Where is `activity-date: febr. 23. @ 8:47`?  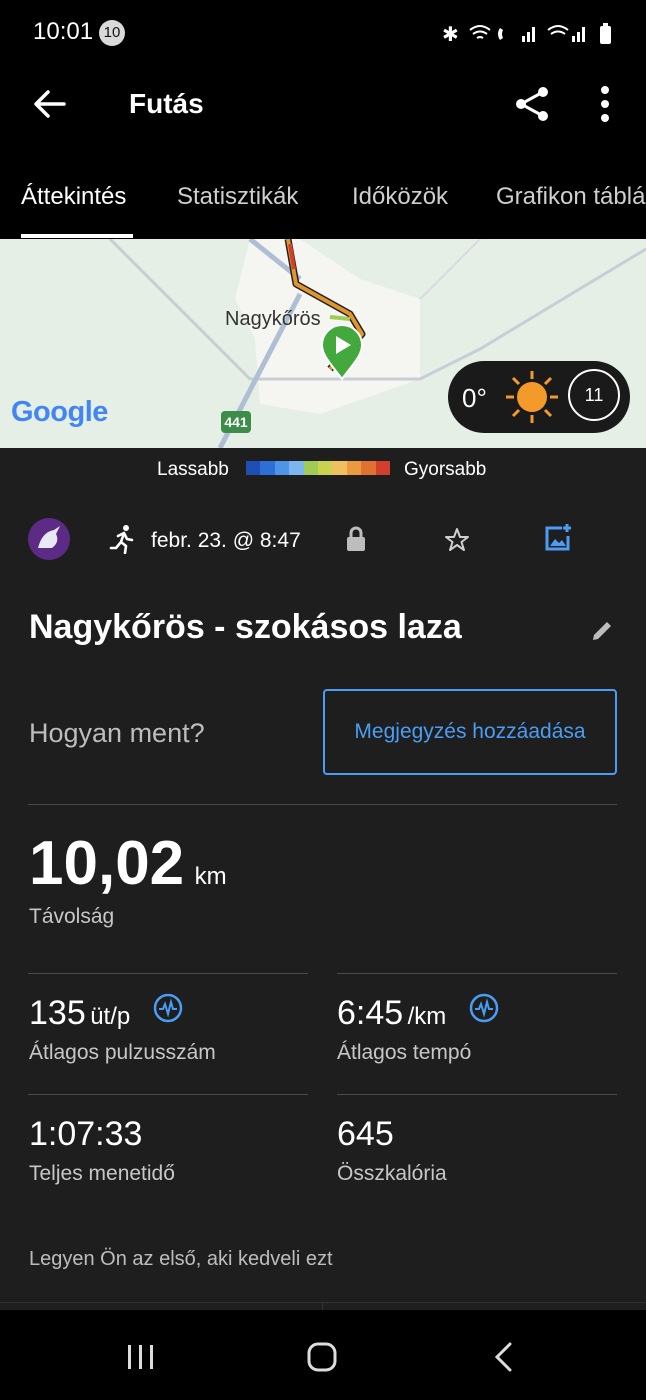 activity-date: febr. 23. @ 8:47 is located at coordinates (226, 540).